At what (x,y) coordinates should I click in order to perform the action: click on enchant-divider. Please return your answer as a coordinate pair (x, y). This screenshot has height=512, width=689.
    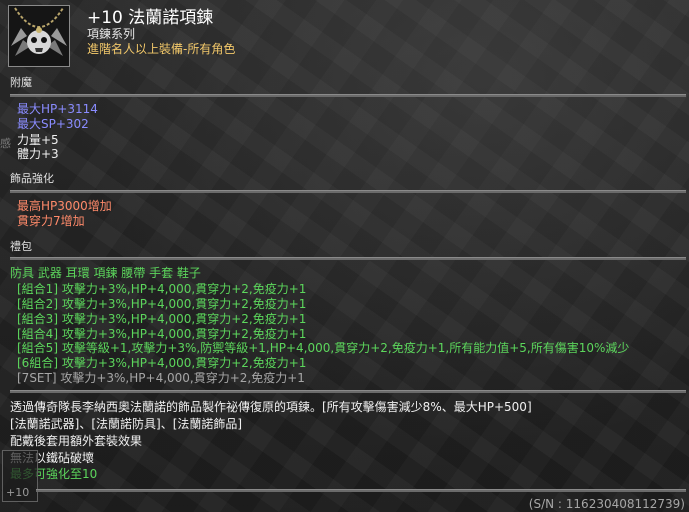
    Looking at the image, I should click on (348, 95).